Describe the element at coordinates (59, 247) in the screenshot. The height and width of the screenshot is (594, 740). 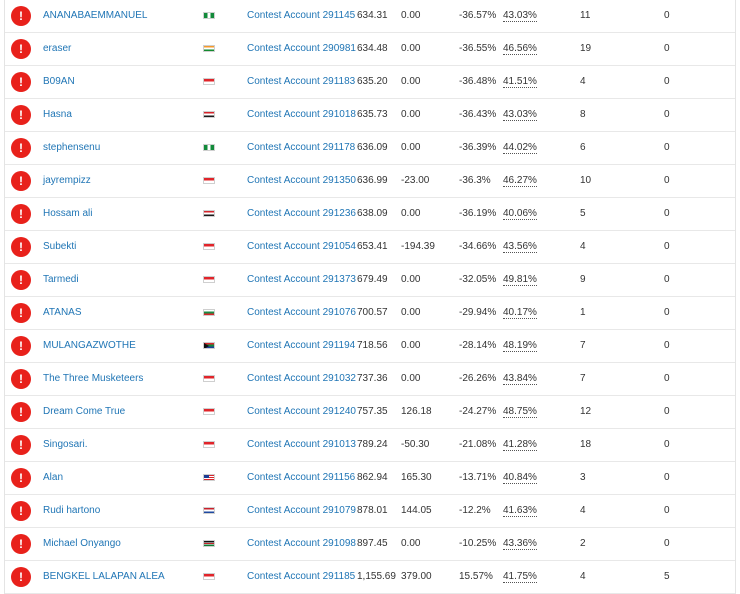
I see `trader-name-link: Subekti` at that location.